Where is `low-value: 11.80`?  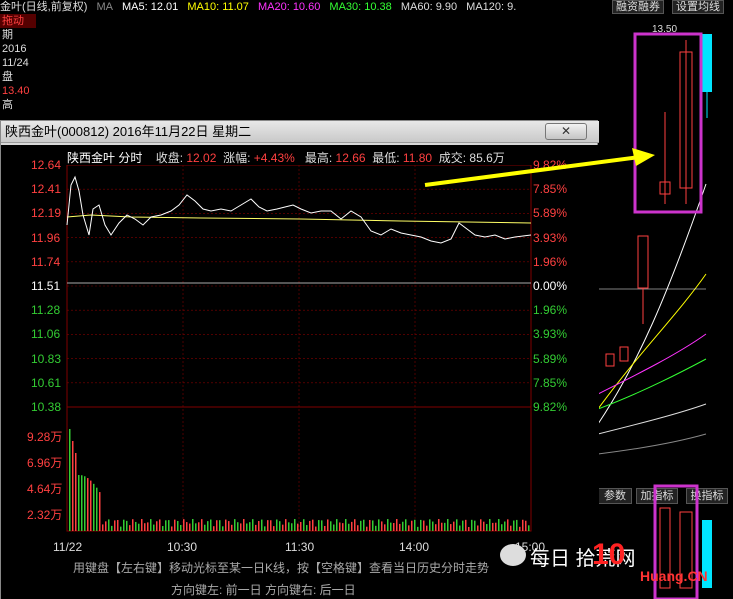 low-value: 11.80 is located at coordinates (417, 158).